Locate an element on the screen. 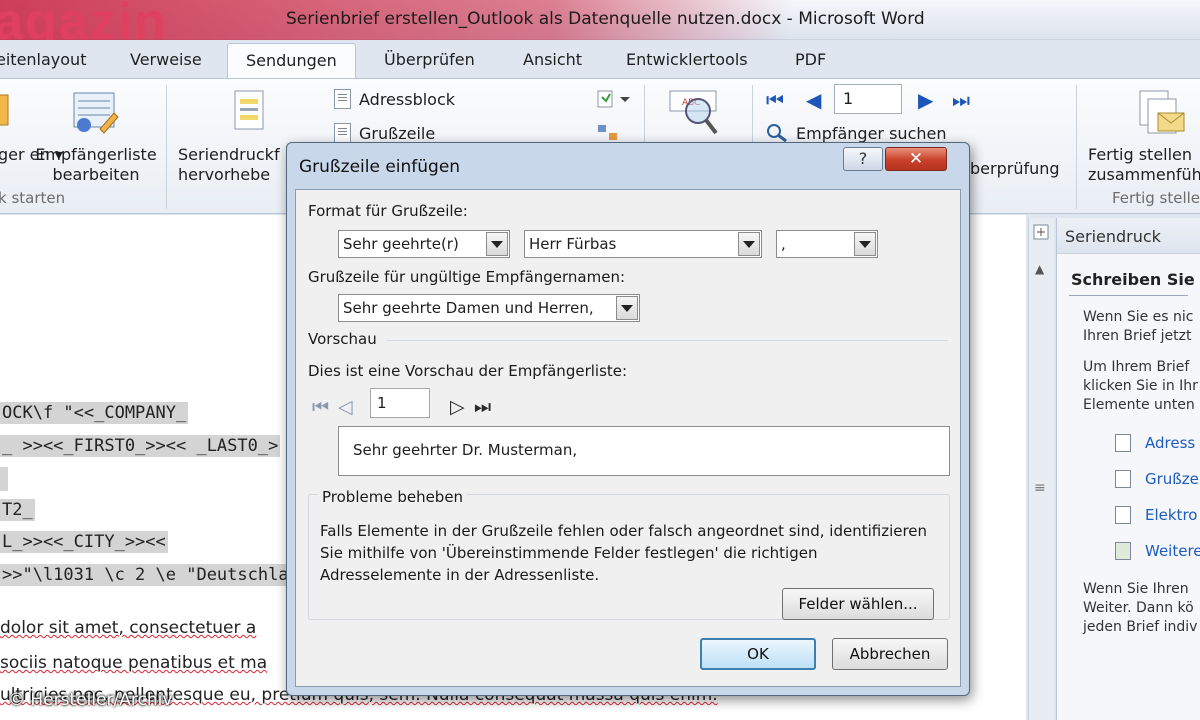 The image size is (1200, 720). troubleshooting-heading: Probleme beheben is located at coordinates (393, 497).